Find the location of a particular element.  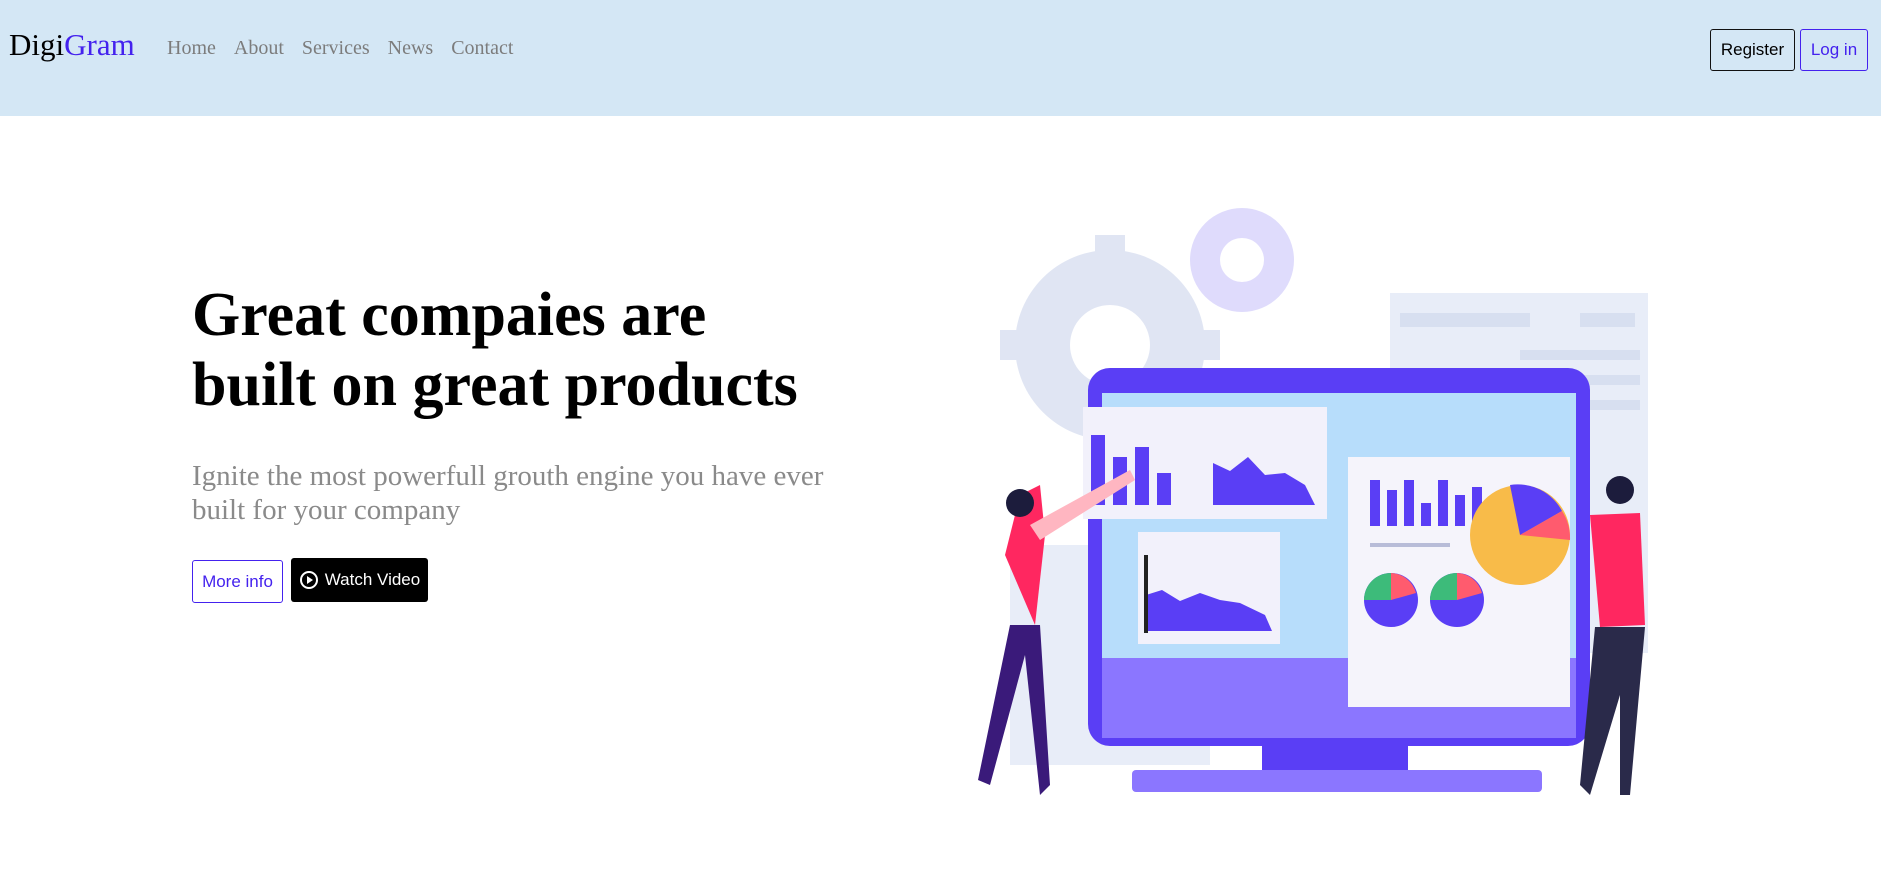

register-button: Register is located at coordinates (1752, 50).